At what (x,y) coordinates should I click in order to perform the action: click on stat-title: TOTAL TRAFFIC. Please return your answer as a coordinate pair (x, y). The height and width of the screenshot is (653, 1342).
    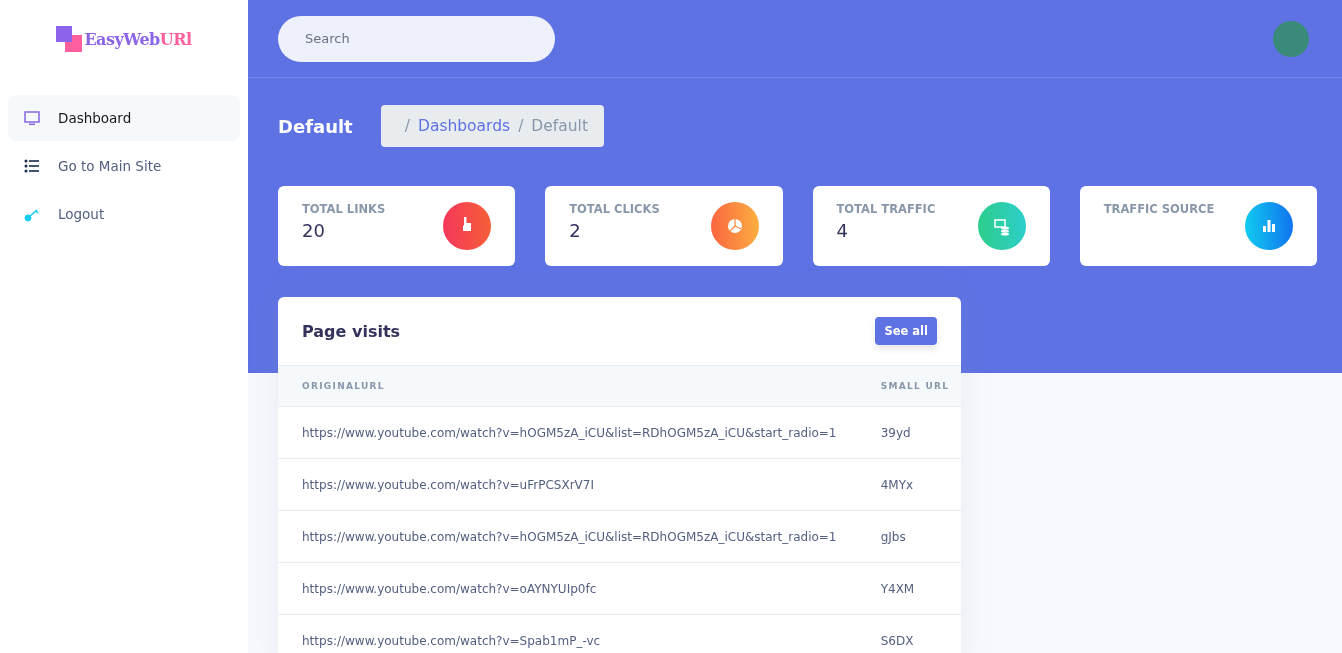
    Looking at the image, I should click on (886, 209).